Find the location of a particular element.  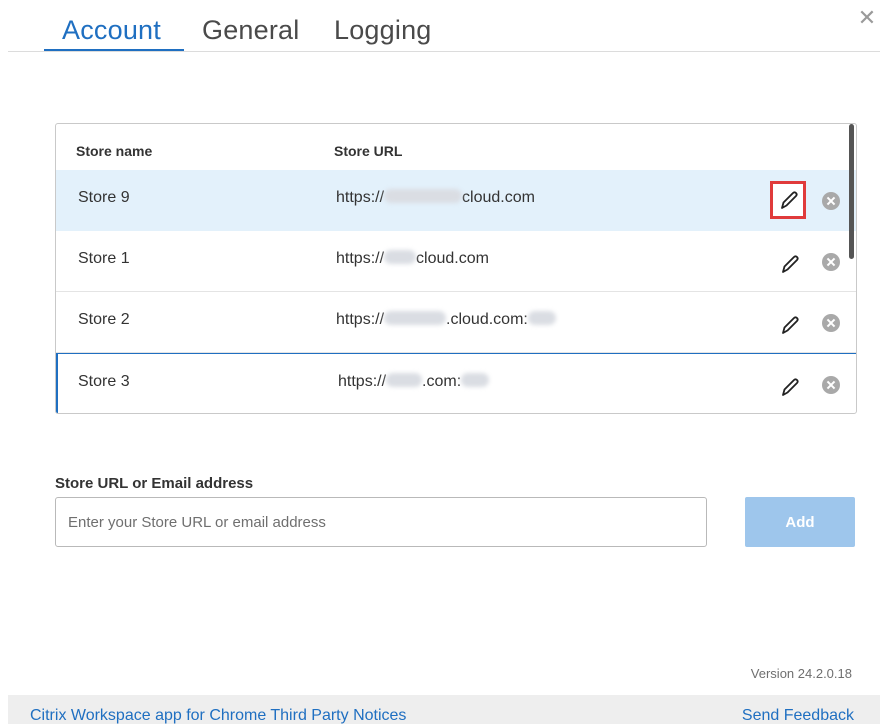

tabs-divider is located at coordinates (444, 51).